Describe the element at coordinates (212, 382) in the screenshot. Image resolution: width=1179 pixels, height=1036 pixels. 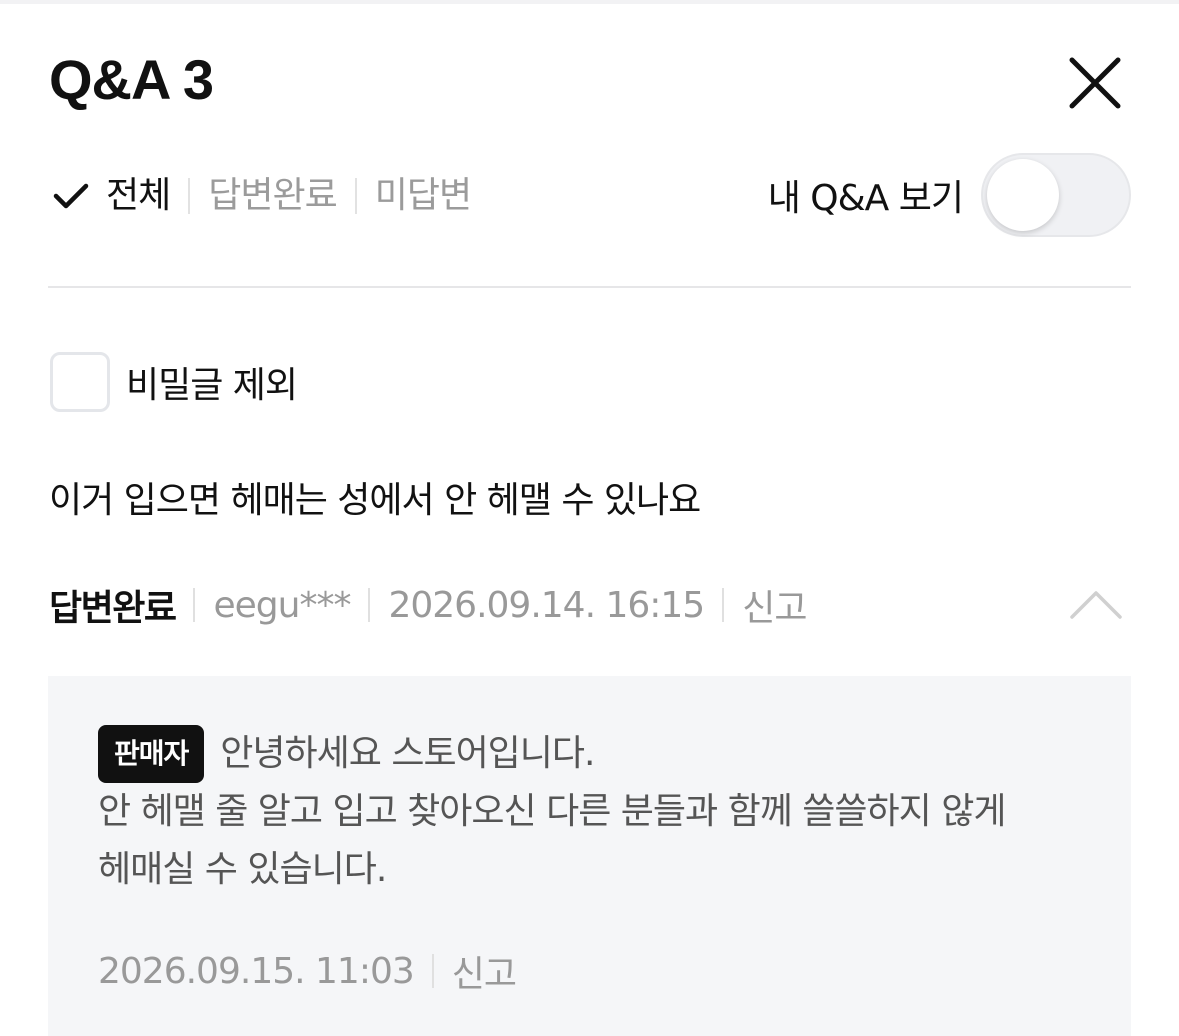
I see `exclude-secret-label: 비밀글 제외` at that location.